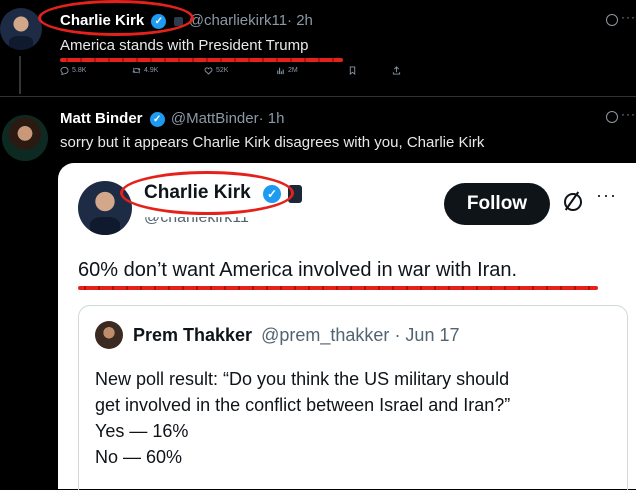 The image size is (636, 490). What do you see at coordinates (79, 70) in the screenshot?
I see `reply-count: 5.8K` at bounding box center [79, 70].